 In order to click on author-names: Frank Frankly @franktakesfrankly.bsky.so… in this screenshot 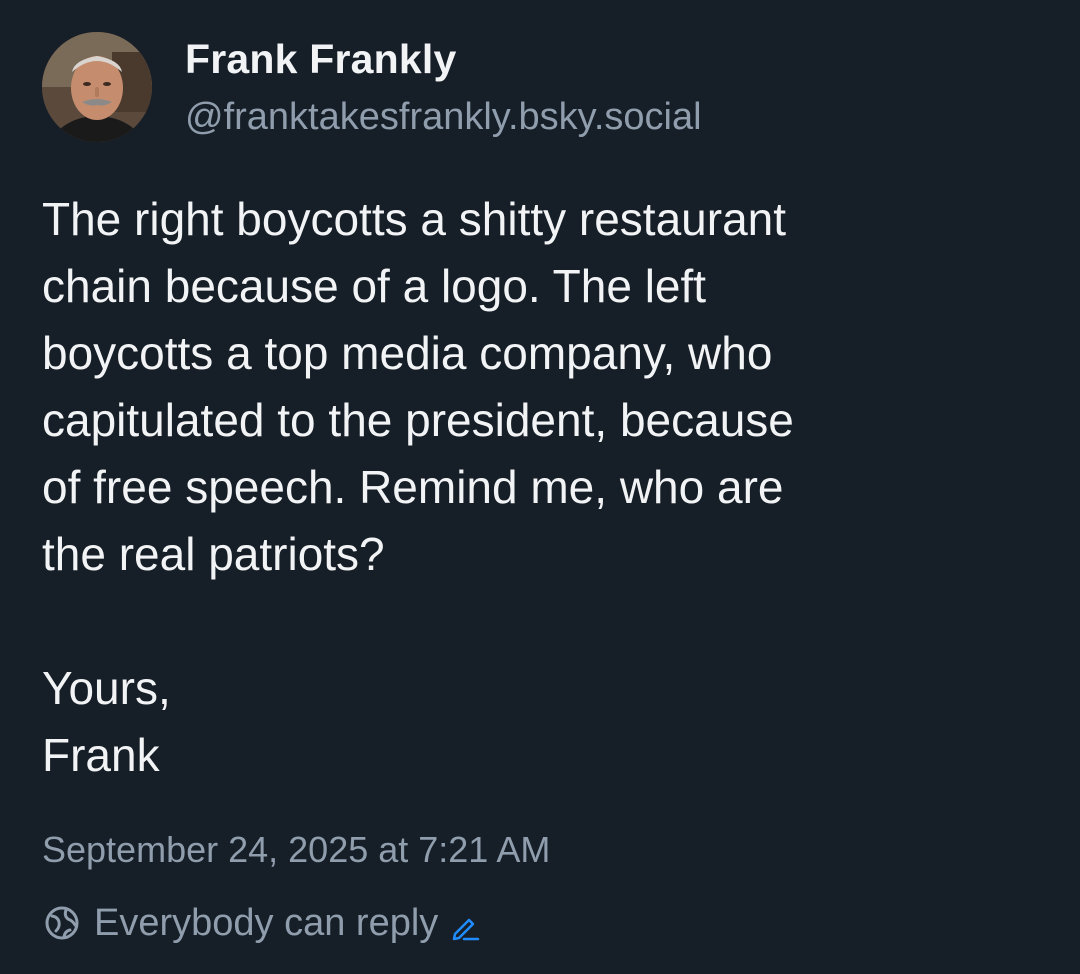, I will do `click(443, 87)`.